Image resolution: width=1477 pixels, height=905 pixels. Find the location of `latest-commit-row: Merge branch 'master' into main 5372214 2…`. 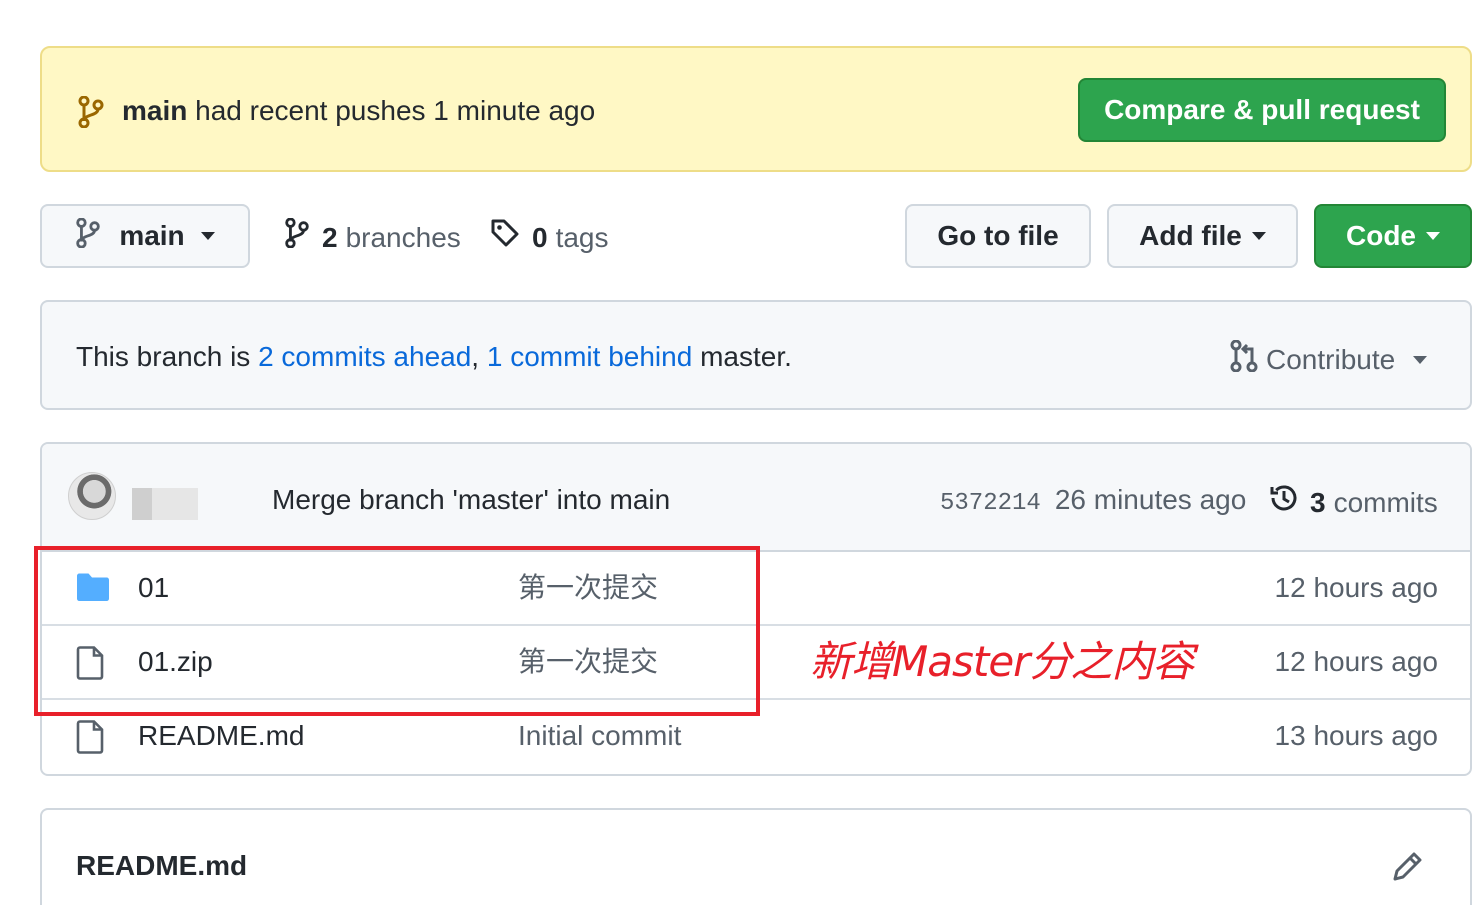

latest-commit-row: Merge branch 'master' into main 5372214 2… is located at coordinates (756, 498).